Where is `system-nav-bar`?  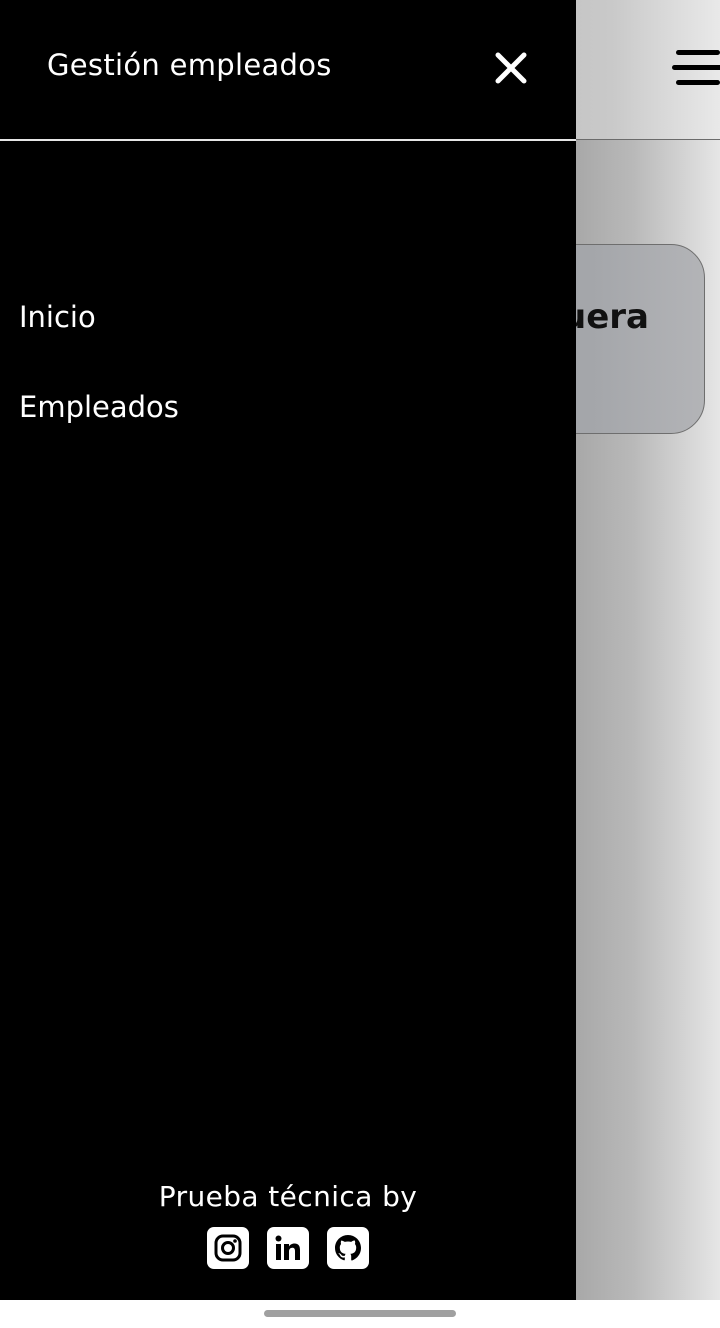 system-nav-bar is located at coordinates (360, 1314).